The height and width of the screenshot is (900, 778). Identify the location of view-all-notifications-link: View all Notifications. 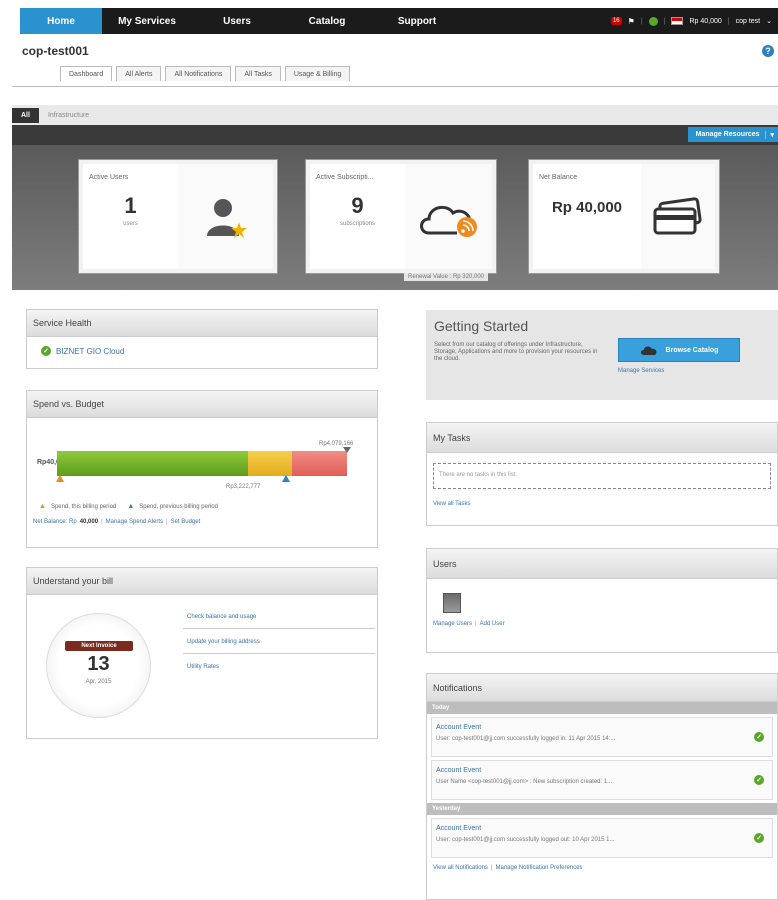
(460, 868).